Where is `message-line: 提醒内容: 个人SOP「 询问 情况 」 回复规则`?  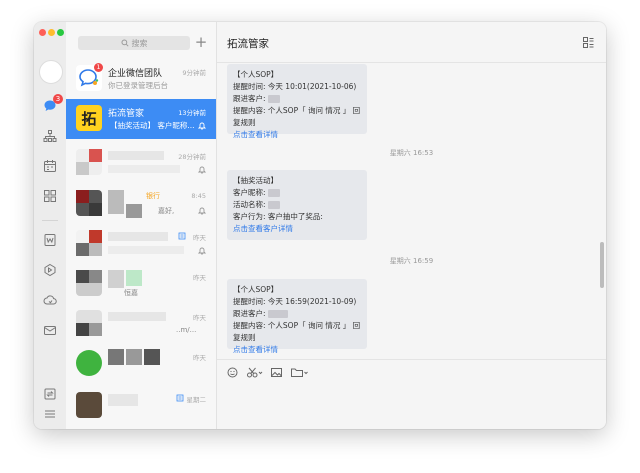
message-line: 提醒内容: 个人SOP「 询问 情况 」 回复规则 is located at coordinates (297, 331).